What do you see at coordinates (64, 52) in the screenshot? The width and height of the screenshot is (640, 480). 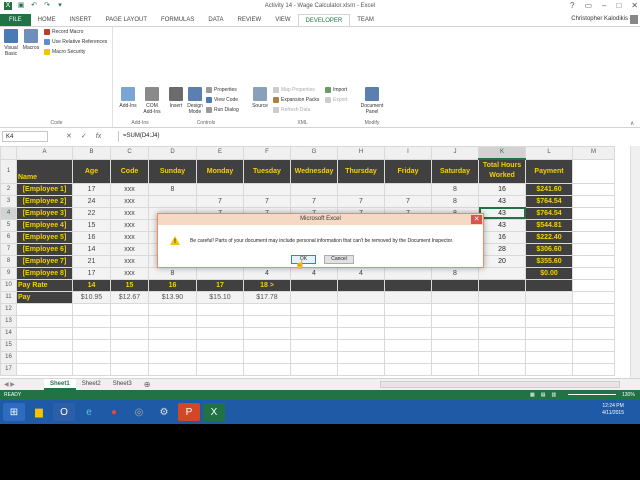 I see `macro-security-button: Macro Security` at bounding box center [64, 52].